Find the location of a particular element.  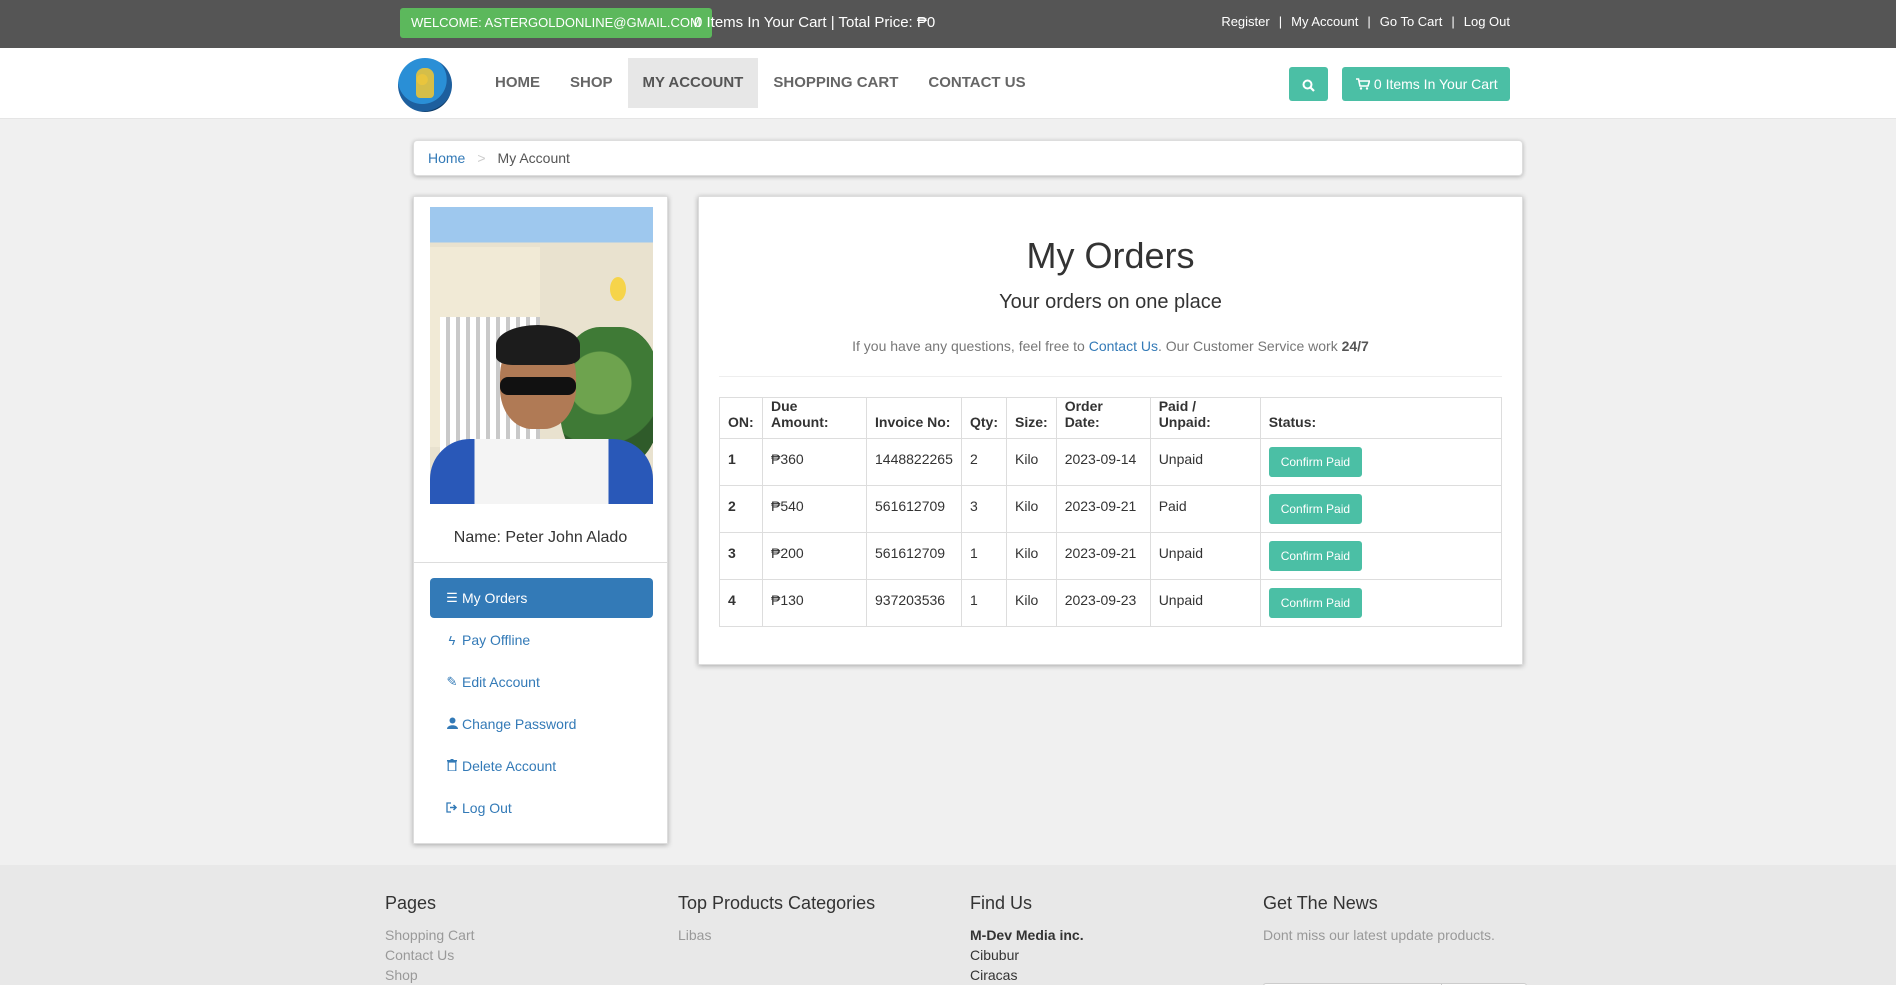

footer-heading: Find Us is located at coordinates (1001, 903).